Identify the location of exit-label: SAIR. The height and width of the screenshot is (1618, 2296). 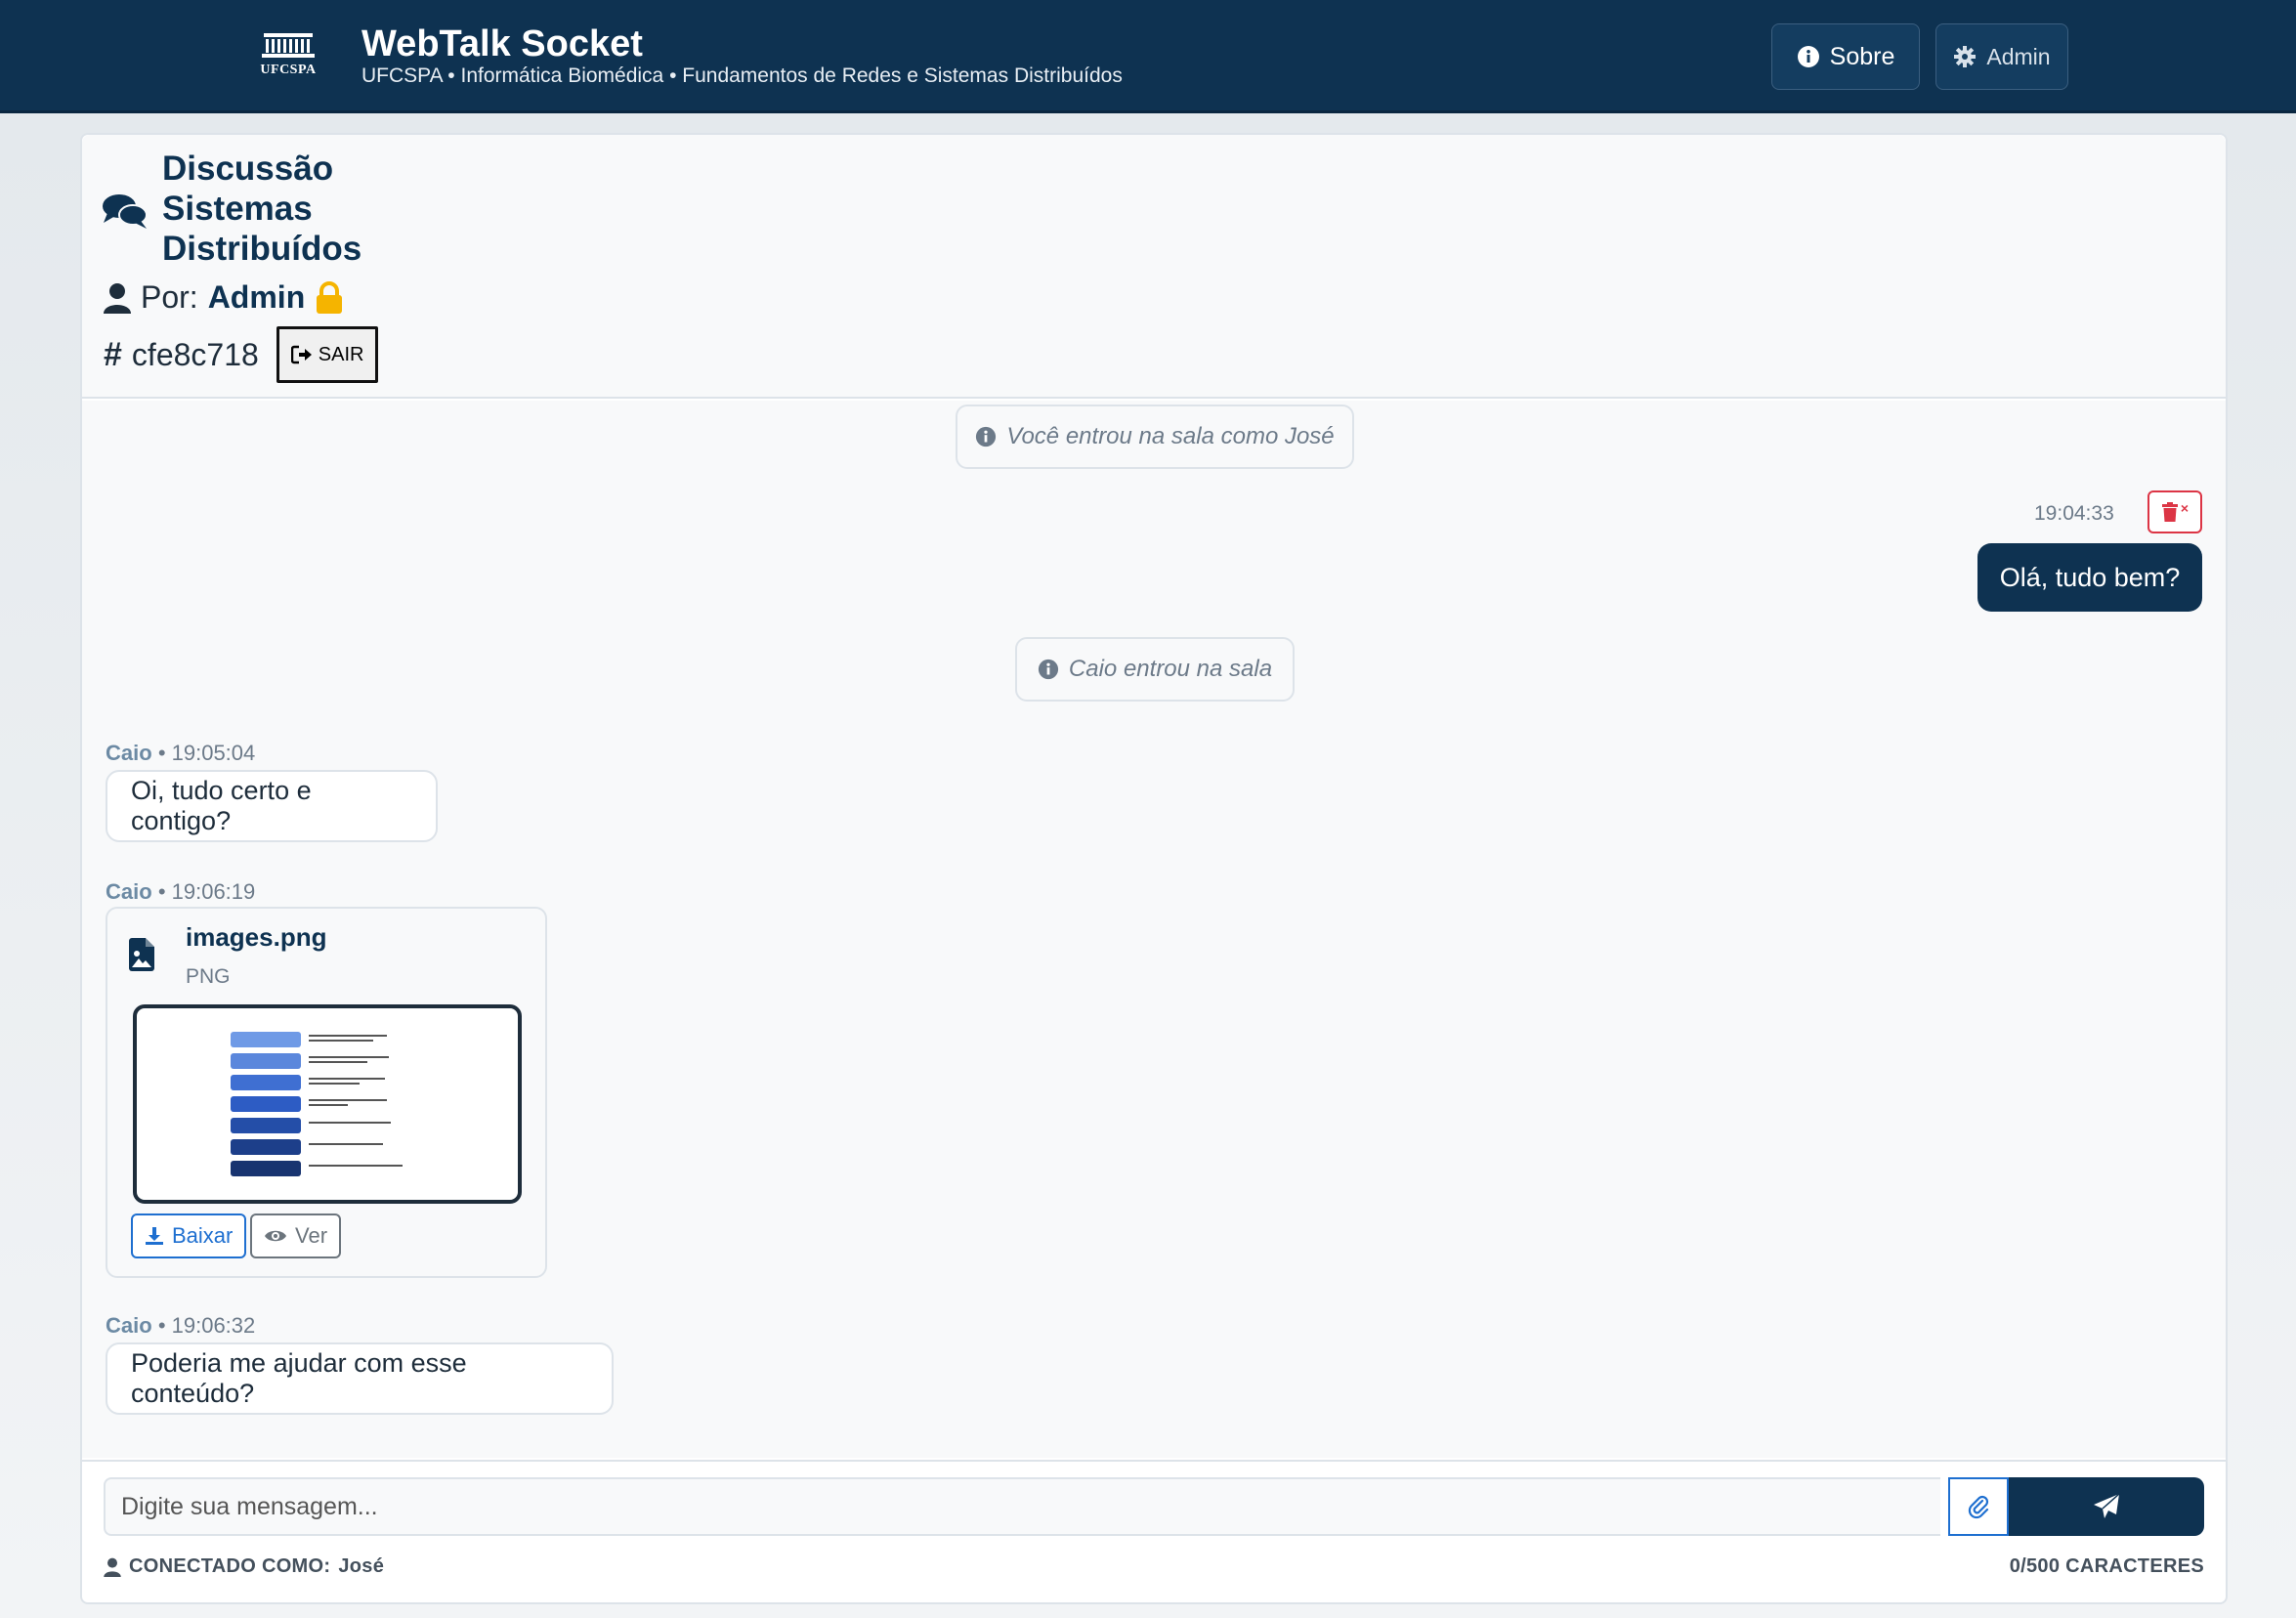
(341, 354).